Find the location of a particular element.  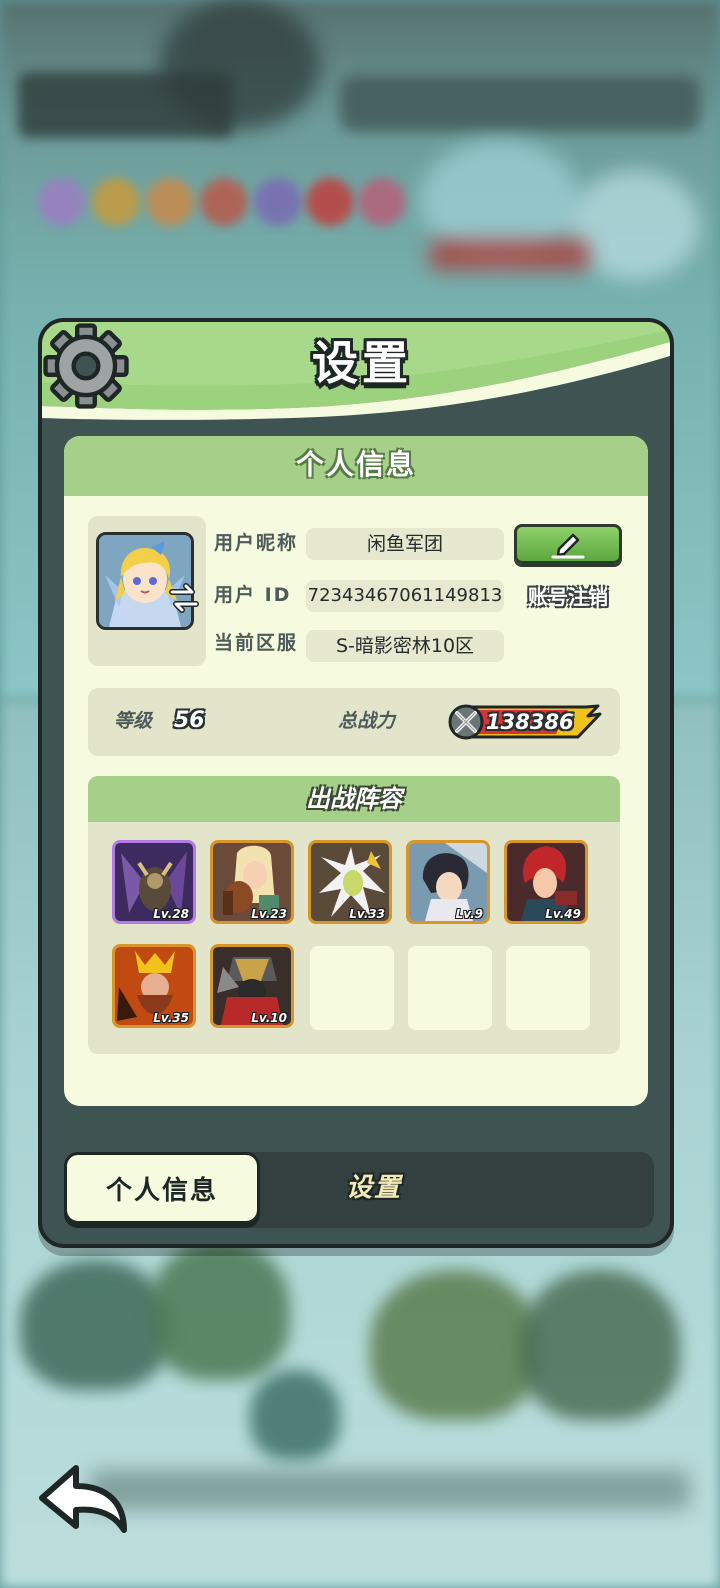

hero-slot: Lv.33 is located at coordinates (350, 882).